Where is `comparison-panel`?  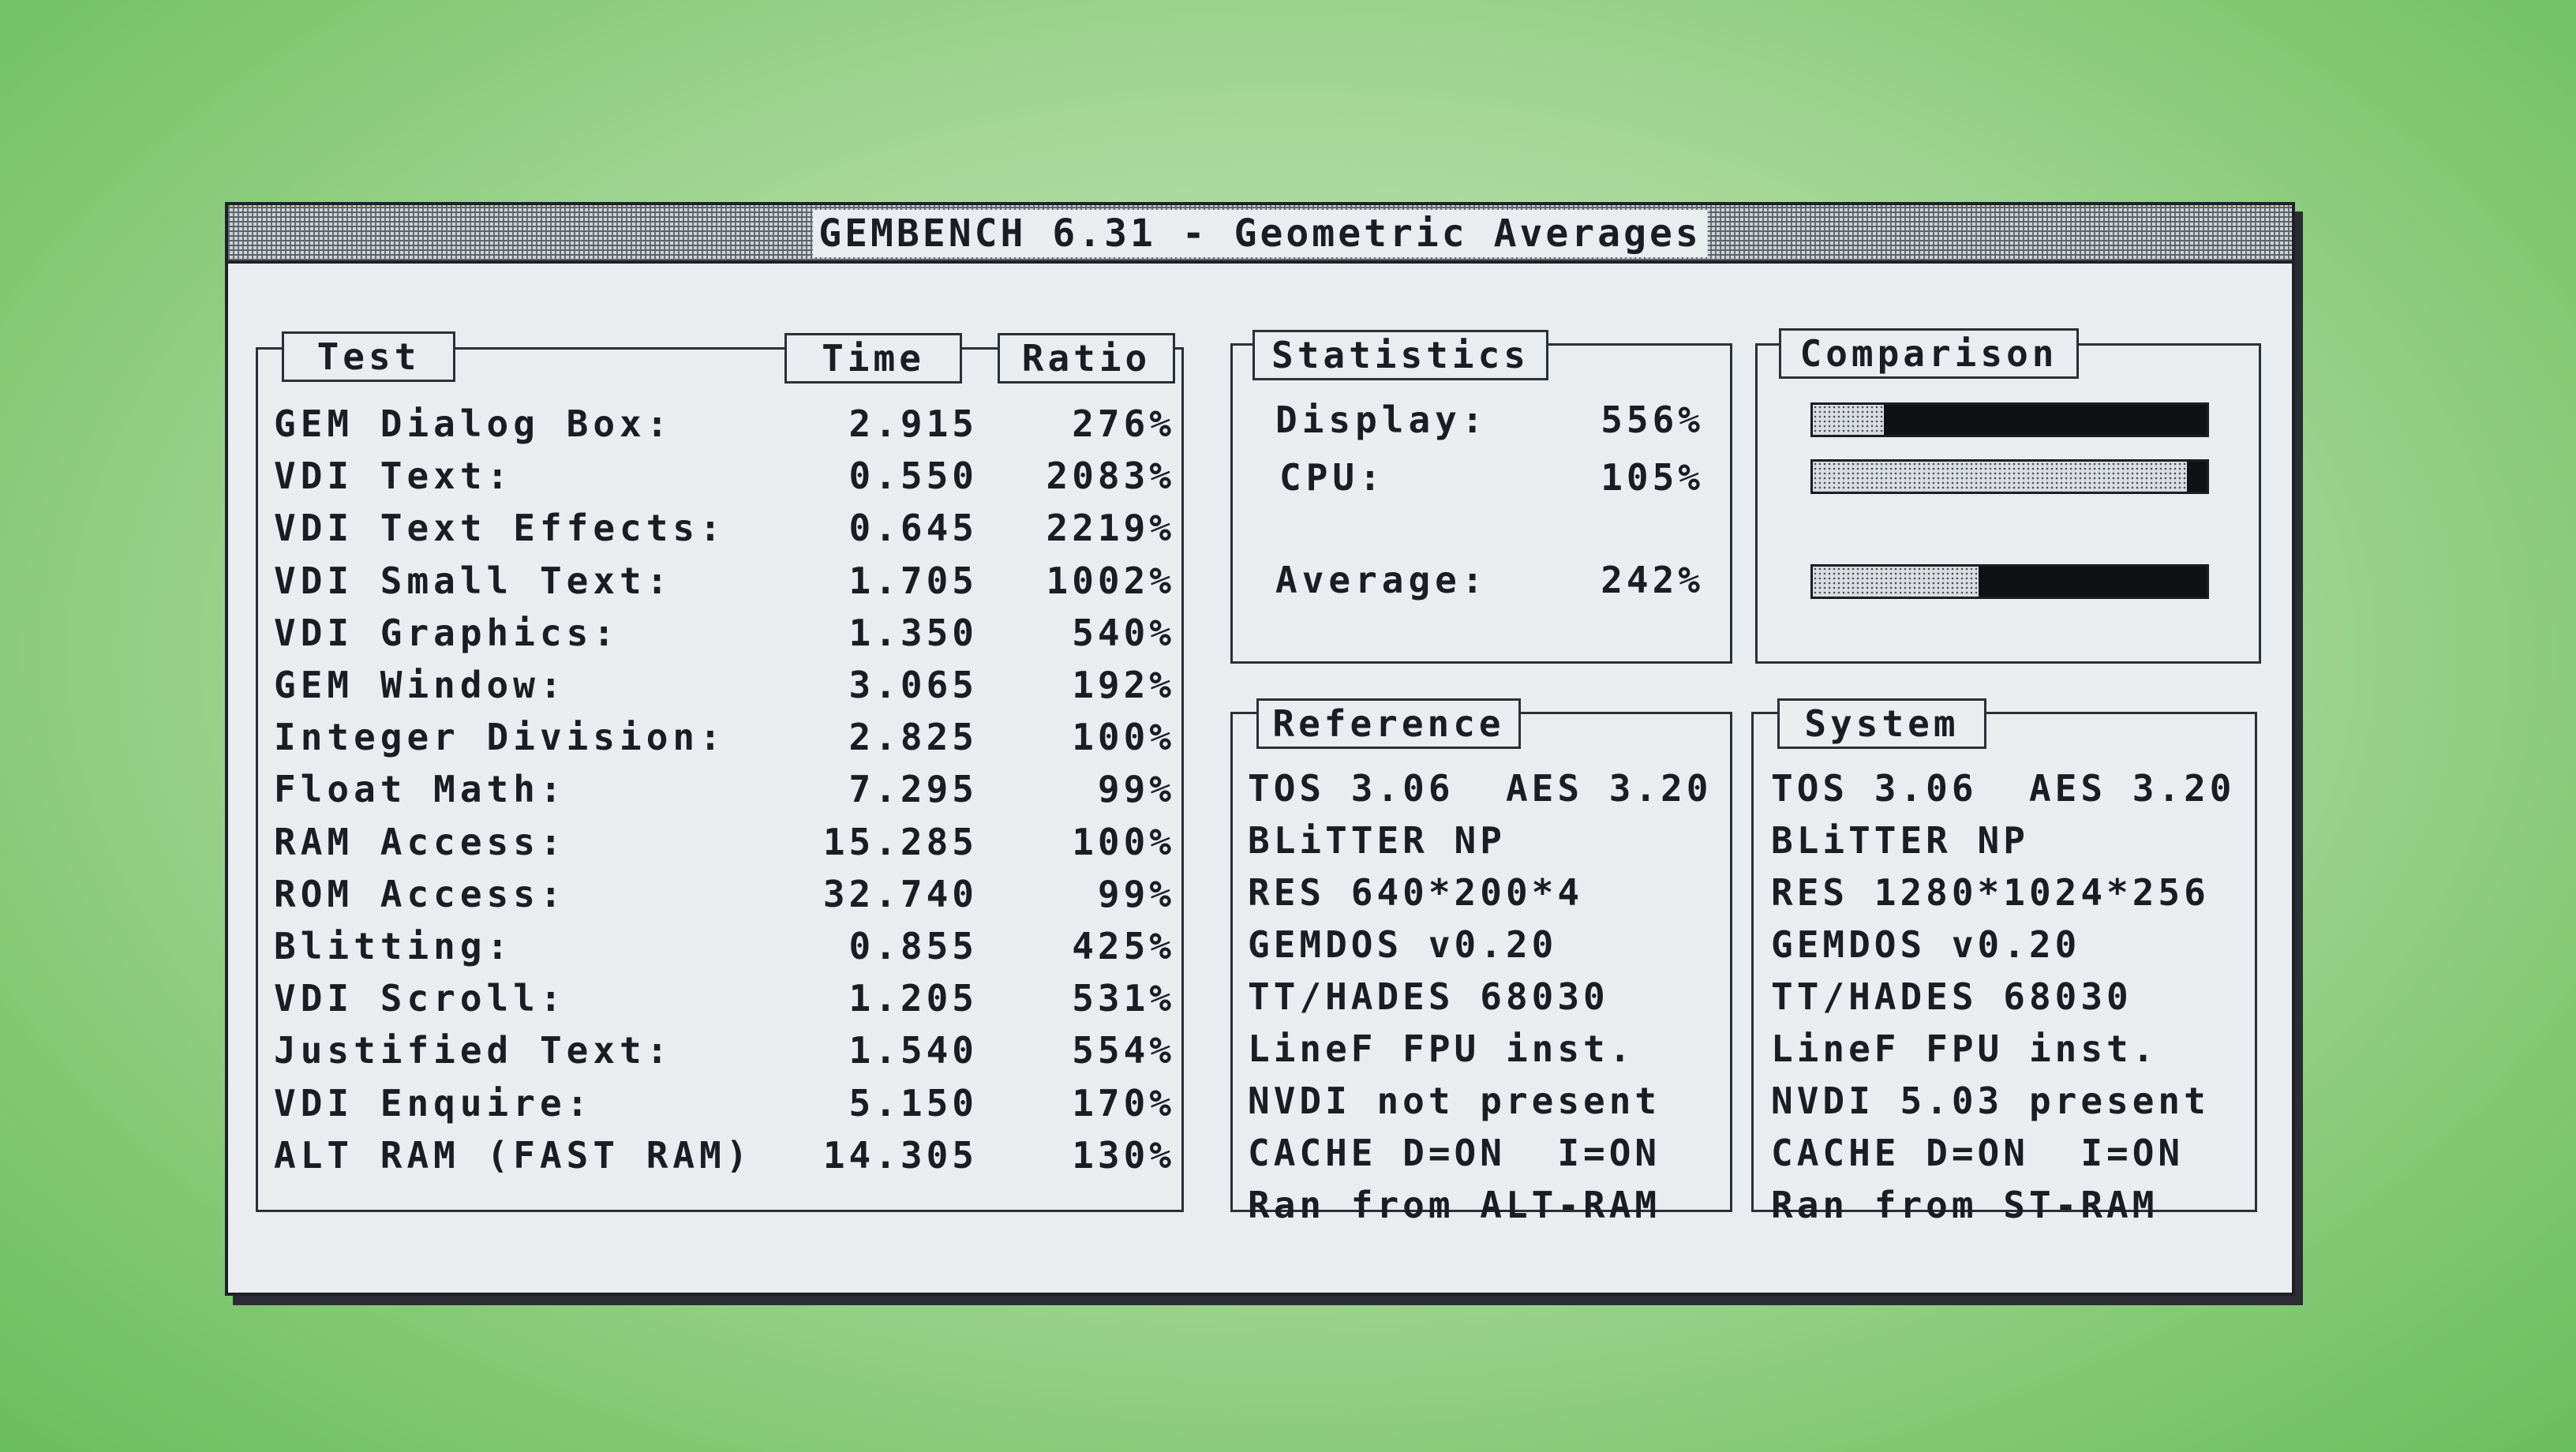
comparison-panel is located at coordinates (2008, 503).